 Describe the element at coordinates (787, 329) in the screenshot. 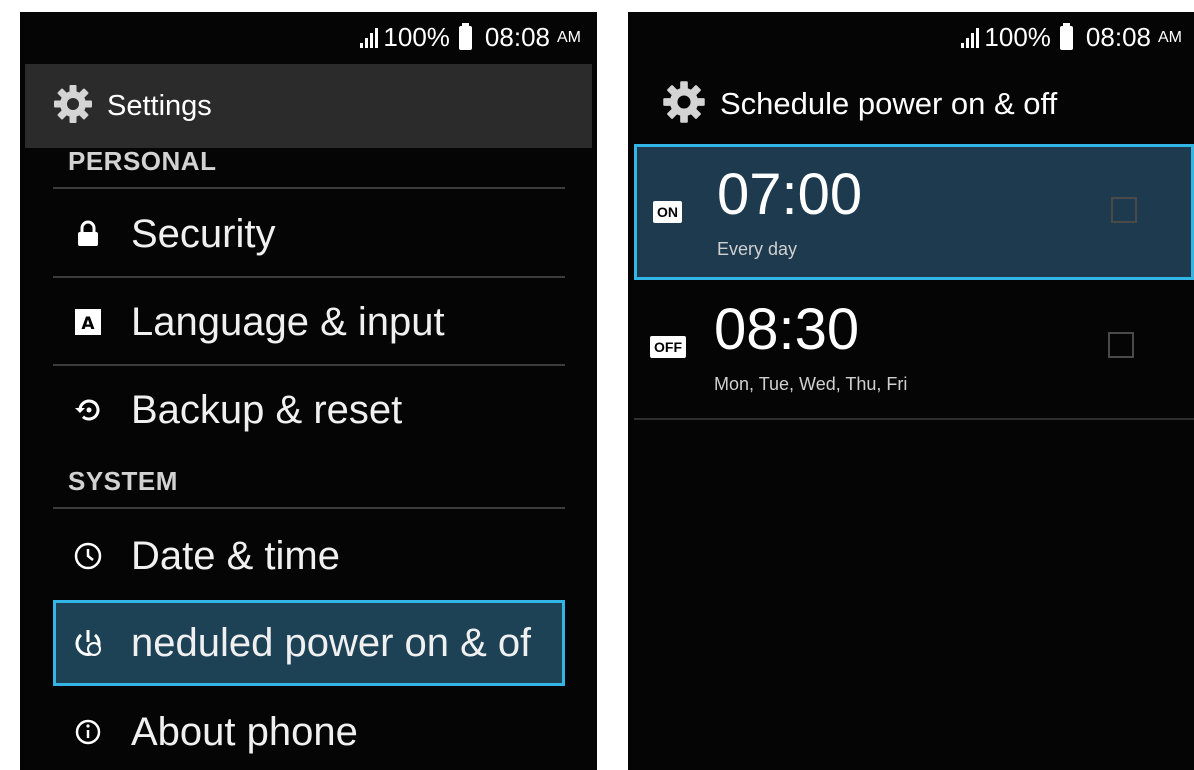

I see `schedule-time: 08:30` at that location.